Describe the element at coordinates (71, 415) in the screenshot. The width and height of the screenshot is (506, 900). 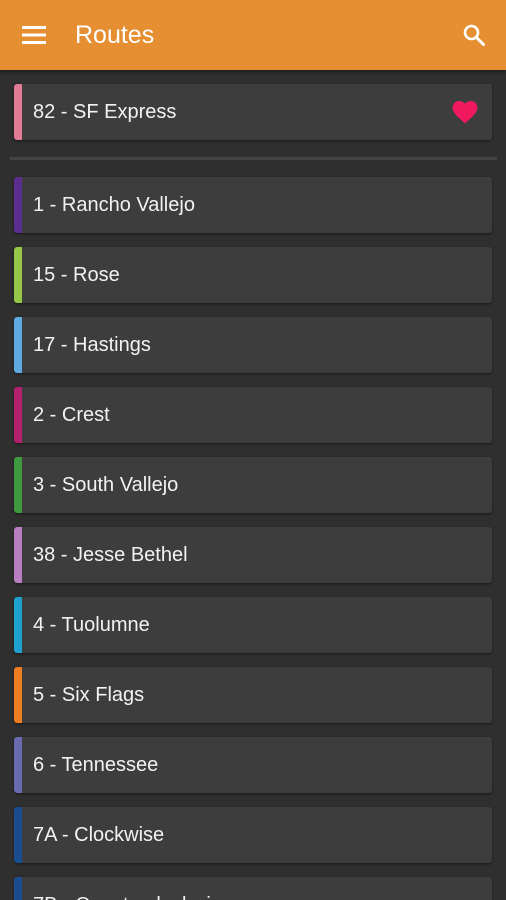
I see `route-label: 2 - Crest` at that location.